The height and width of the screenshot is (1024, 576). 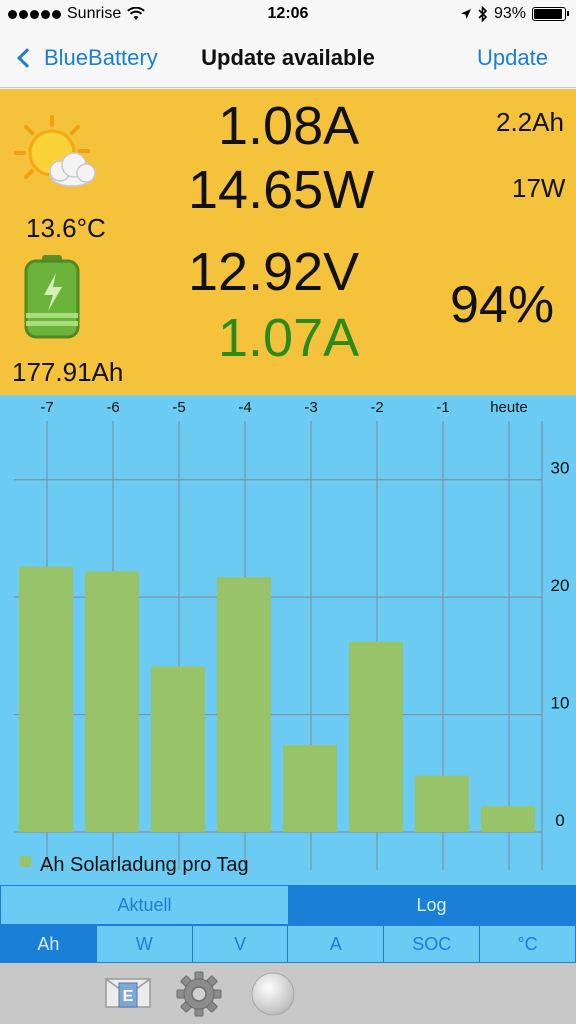 What do you see at coordinates (112, 701) in the screenshot?
I see `bar--6` at bounding box center [112, 701].